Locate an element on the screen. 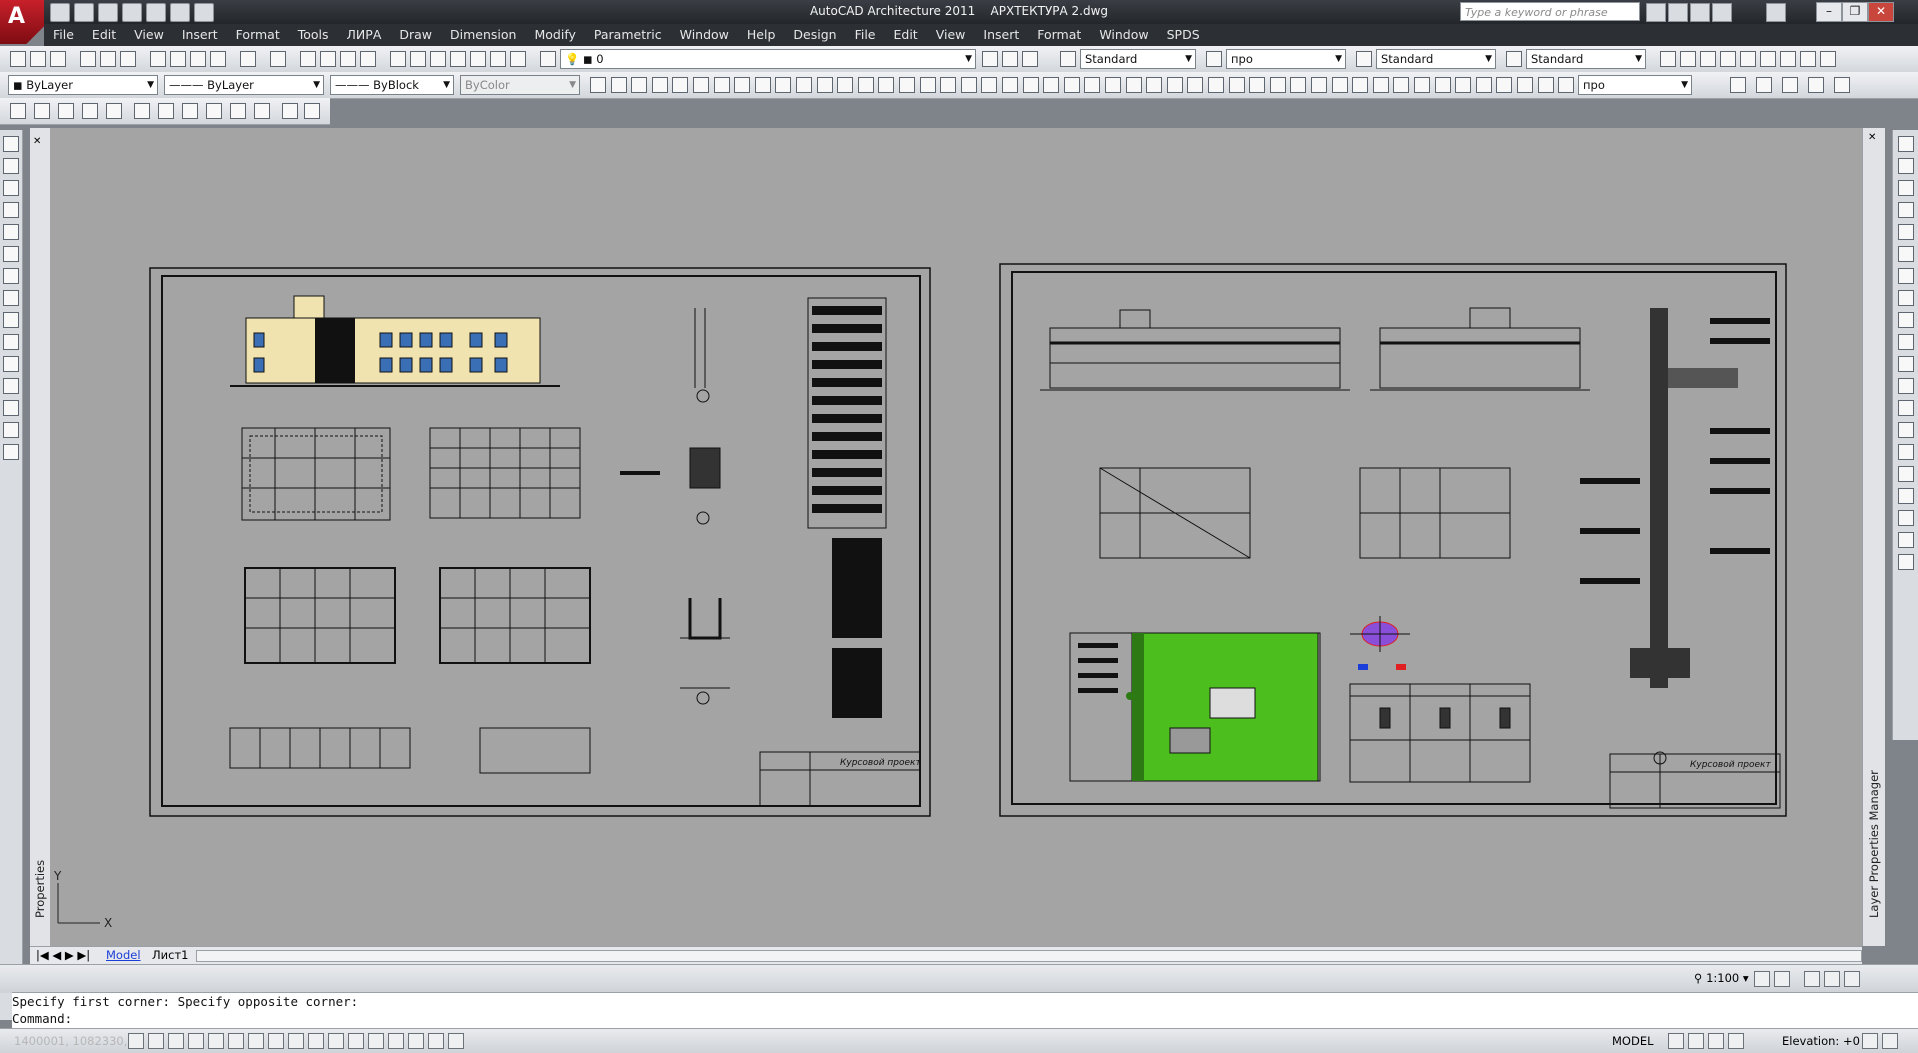 This screenshot has width=1918, height=1053. menu-item: Draw is located at coordinates (415, 35).